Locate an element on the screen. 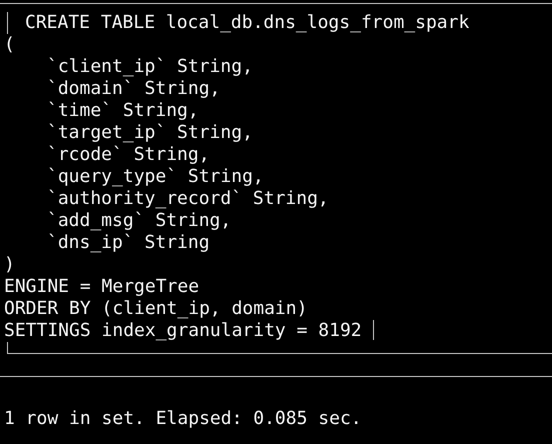  sql-line: `domain` String, is located at coordinates (133, 88).